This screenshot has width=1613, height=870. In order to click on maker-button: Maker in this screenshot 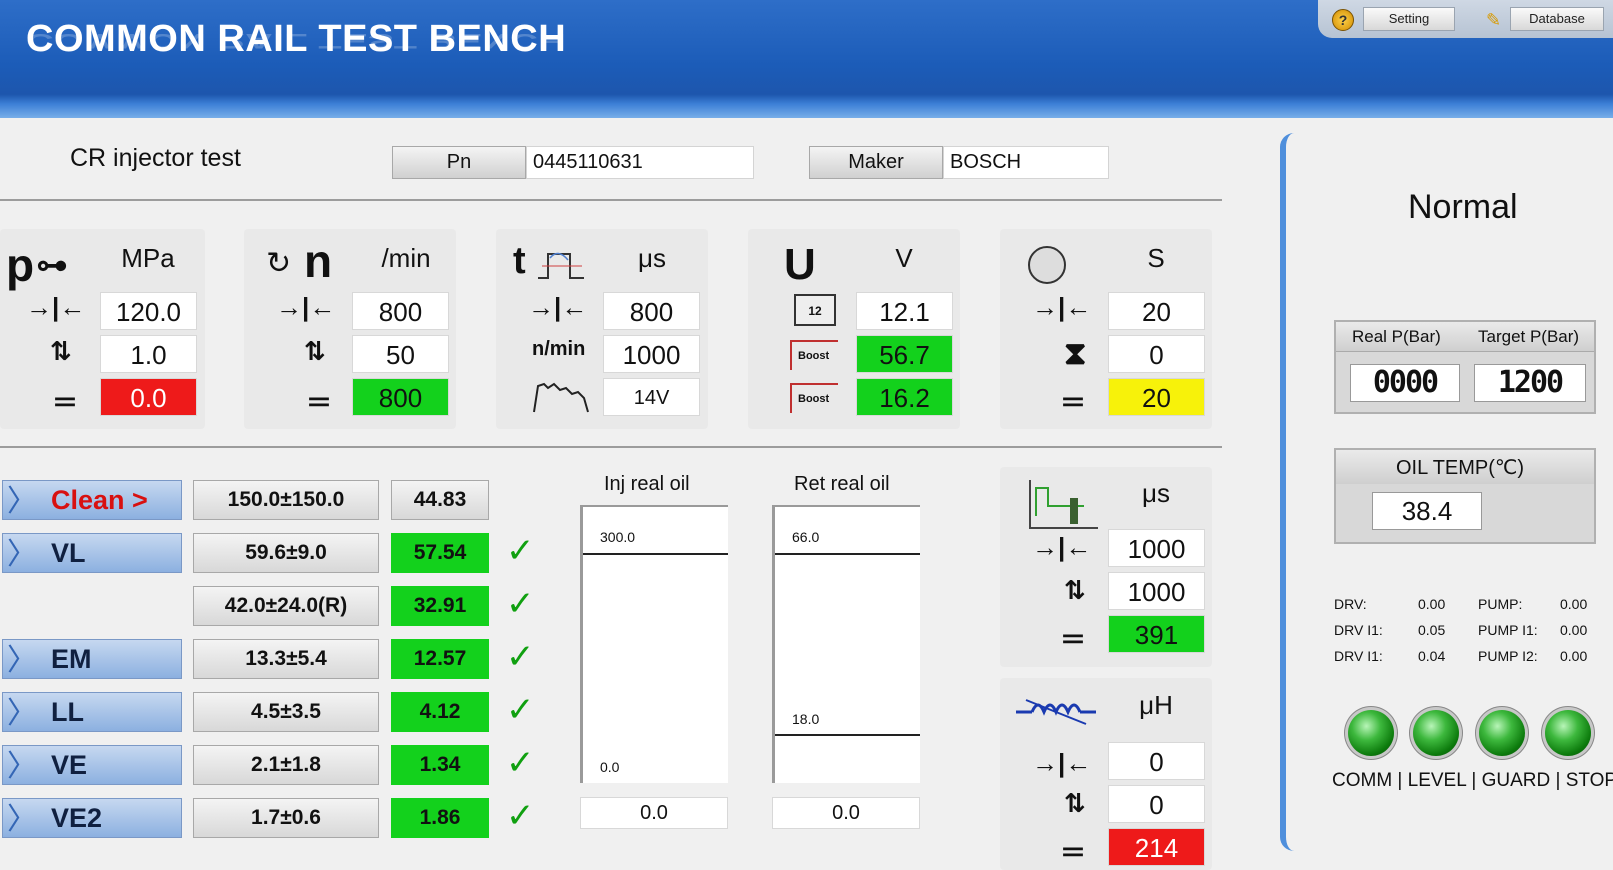, I will do `click(876, 162)`.